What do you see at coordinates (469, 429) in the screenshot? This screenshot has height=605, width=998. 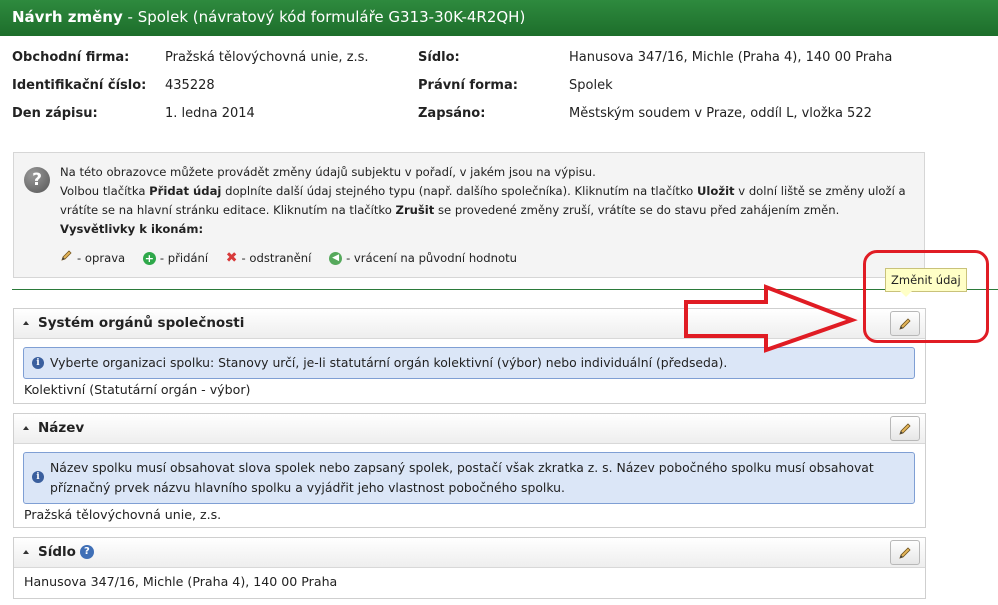 I see `section-header: Název` at bounding box center [469, 429].